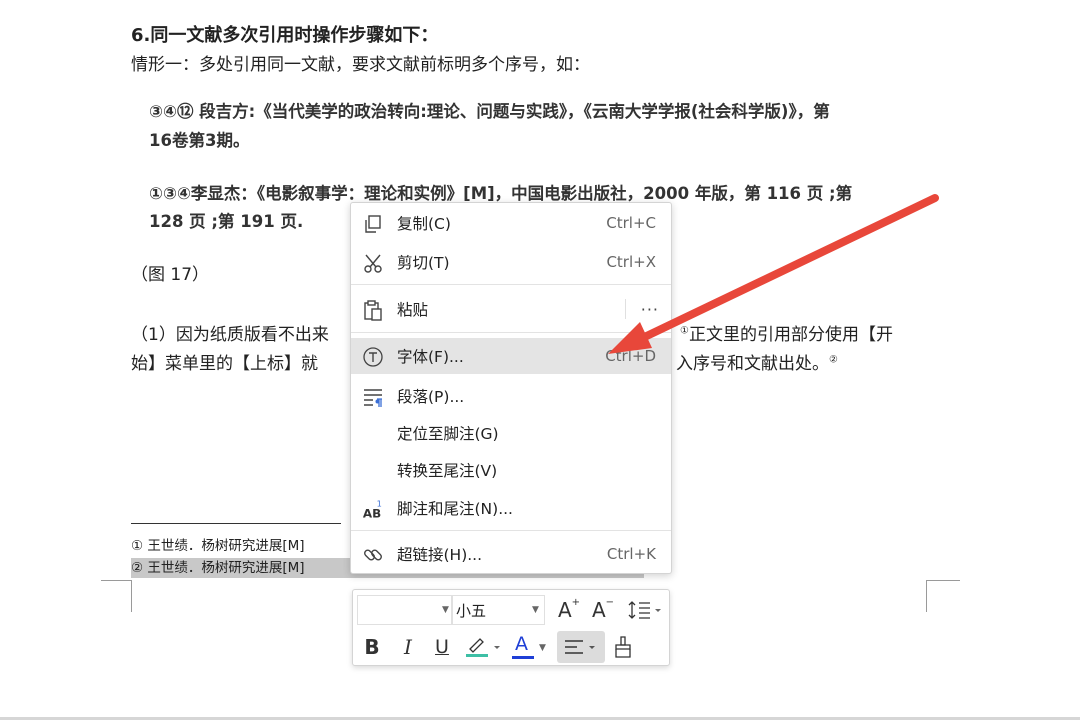 The width and height of the screenshot is (1080, 720). I want to click on paragraph-icon, so click(373, 397).